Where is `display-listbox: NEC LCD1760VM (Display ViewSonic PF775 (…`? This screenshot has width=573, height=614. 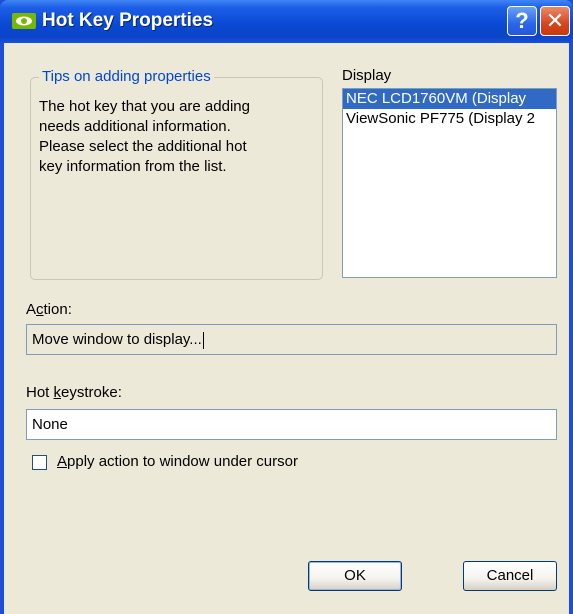
display-listbox: NEC LCD1760VM (Display ViewSonic PF775 (… is located at coordinates (449, 183).